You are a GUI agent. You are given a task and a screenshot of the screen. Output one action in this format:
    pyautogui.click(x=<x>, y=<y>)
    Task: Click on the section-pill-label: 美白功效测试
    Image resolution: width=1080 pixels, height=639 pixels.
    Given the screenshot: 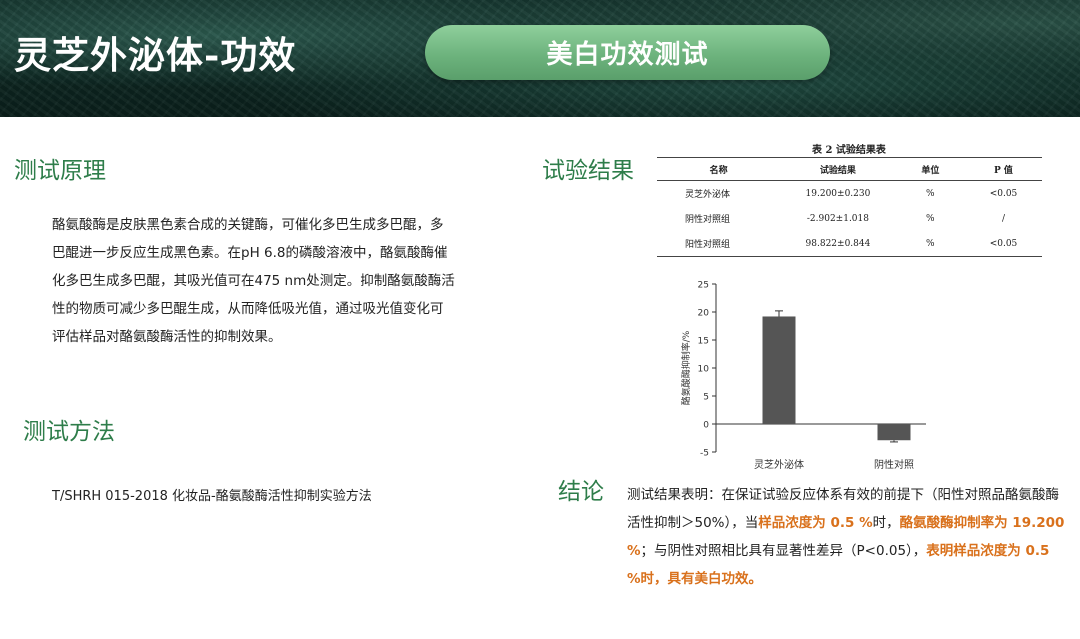 What is the action you would take?
    pyautogui.click(x=627, y=55)
    